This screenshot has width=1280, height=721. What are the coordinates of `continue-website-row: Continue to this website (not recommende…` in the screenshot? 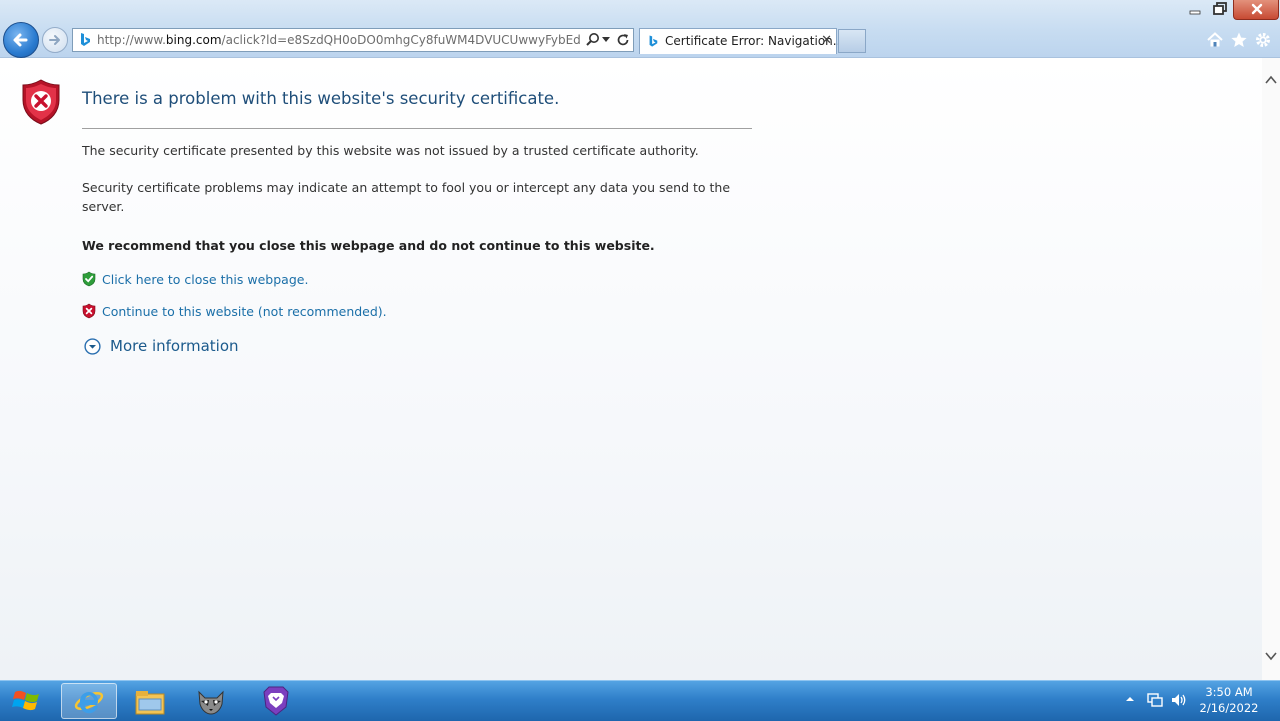 It's located at (234, 311).